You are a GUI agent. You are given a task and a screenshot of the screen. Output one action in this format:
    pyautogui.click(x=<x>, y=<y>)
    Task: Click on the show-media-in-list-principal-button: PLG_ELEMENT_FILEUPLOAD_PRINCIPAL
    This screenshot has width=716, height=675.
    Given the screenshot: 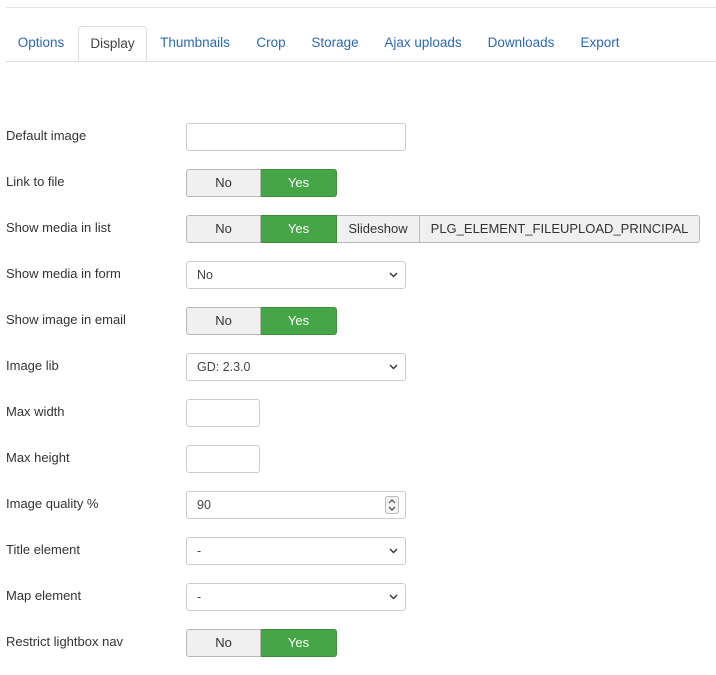 What is the action you would take?
    pyautogui.click(x=560, y=229)
    